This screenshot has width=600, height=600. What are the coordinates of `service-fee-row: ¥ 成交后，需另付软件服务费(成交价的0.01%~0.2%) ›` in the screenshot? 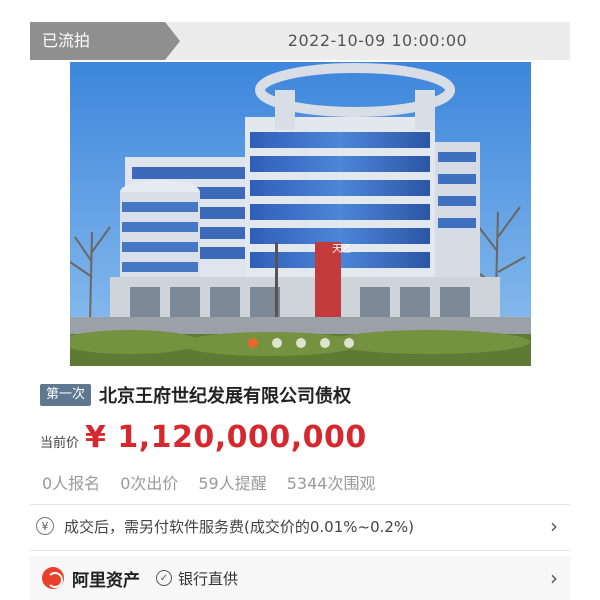 It's located at (300, 526).